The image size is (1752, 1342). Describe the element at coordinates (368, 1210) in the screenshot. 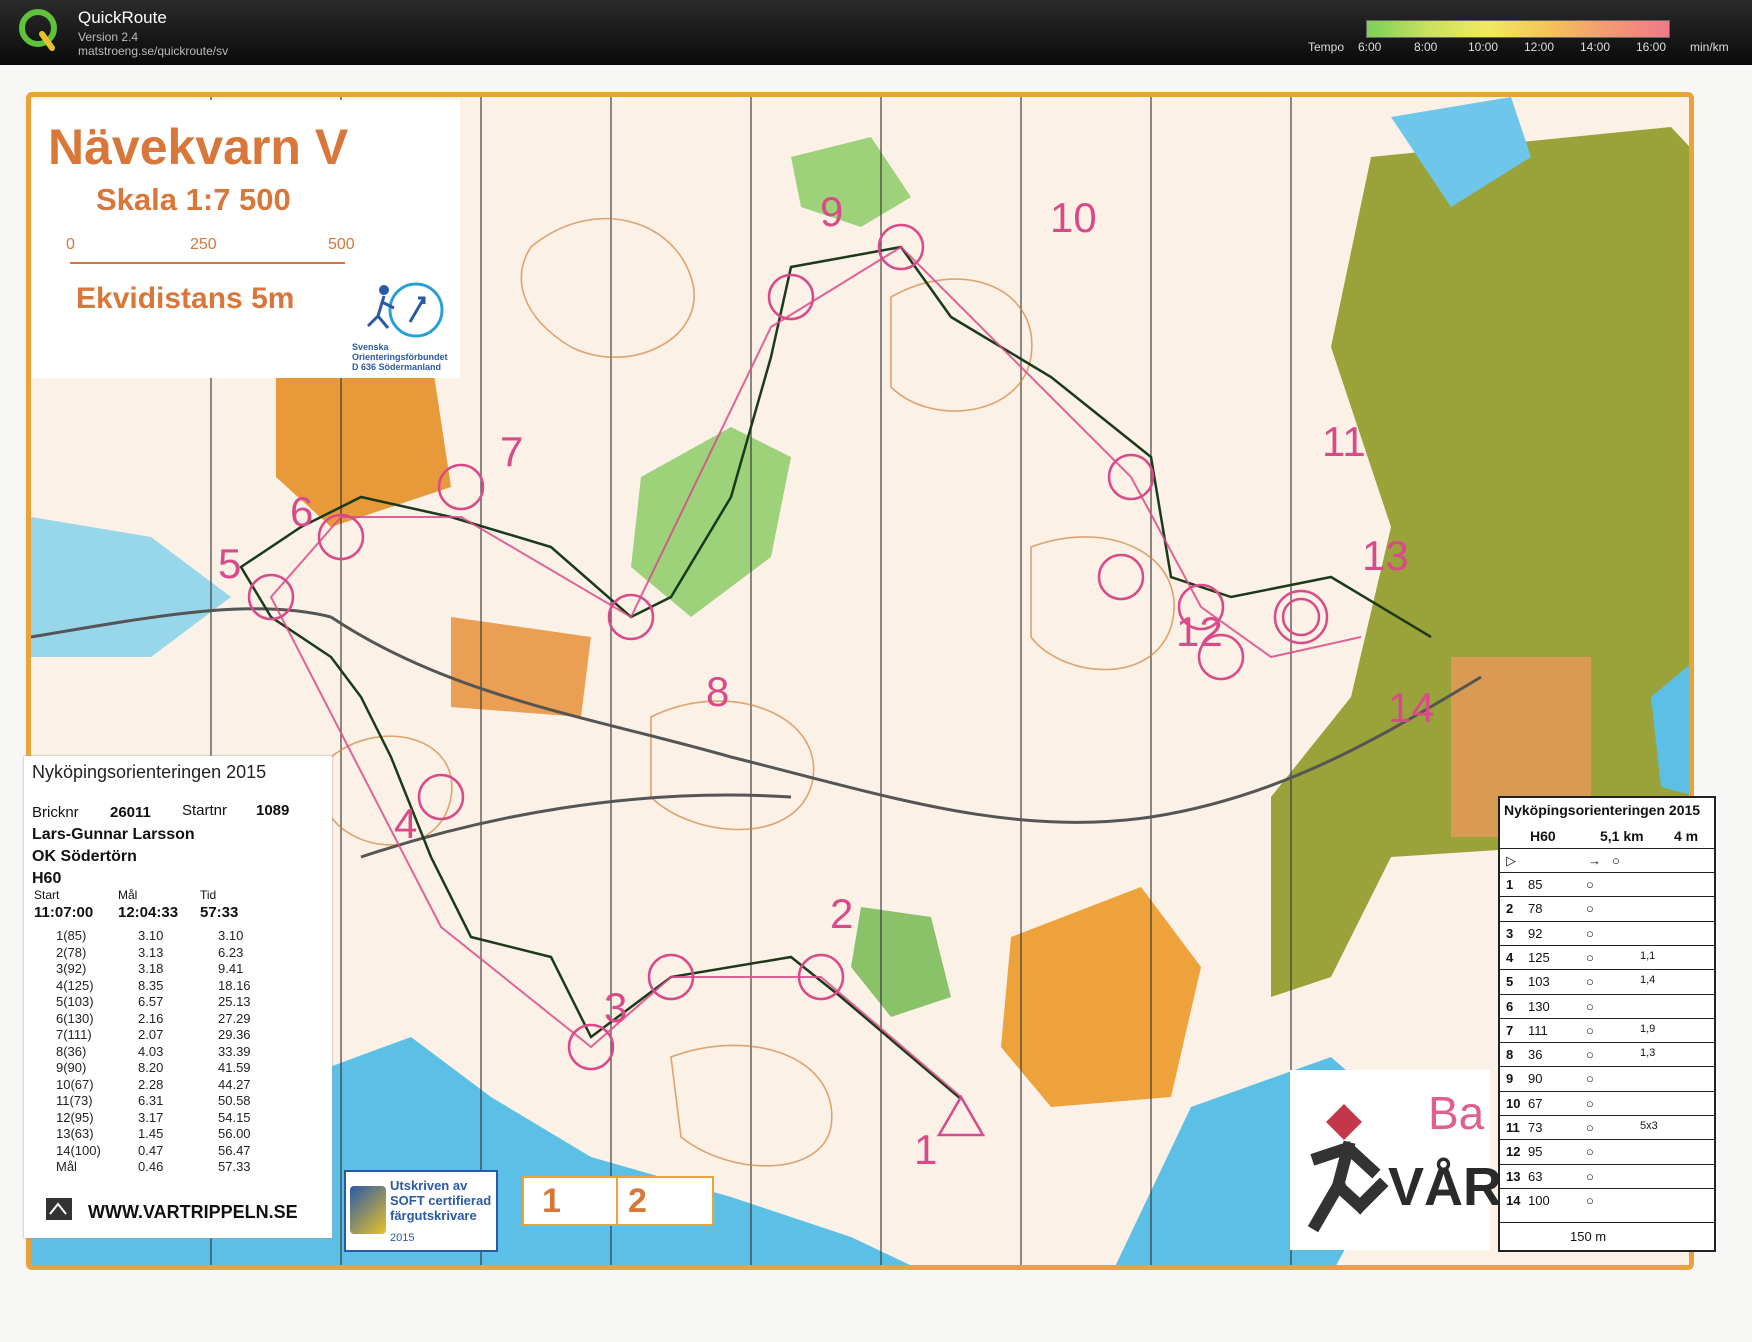

I see `soft-logo-icon` at that location.